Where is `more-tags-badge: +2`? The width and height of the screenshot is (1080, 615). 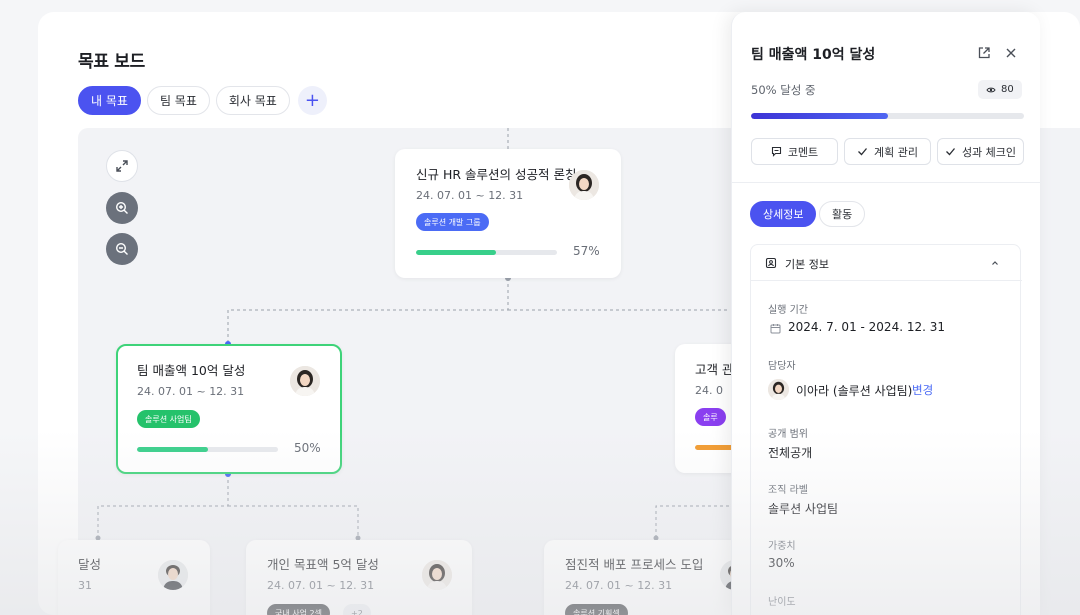 more-tags-badge: +2 is located at coordinates (357, 609).